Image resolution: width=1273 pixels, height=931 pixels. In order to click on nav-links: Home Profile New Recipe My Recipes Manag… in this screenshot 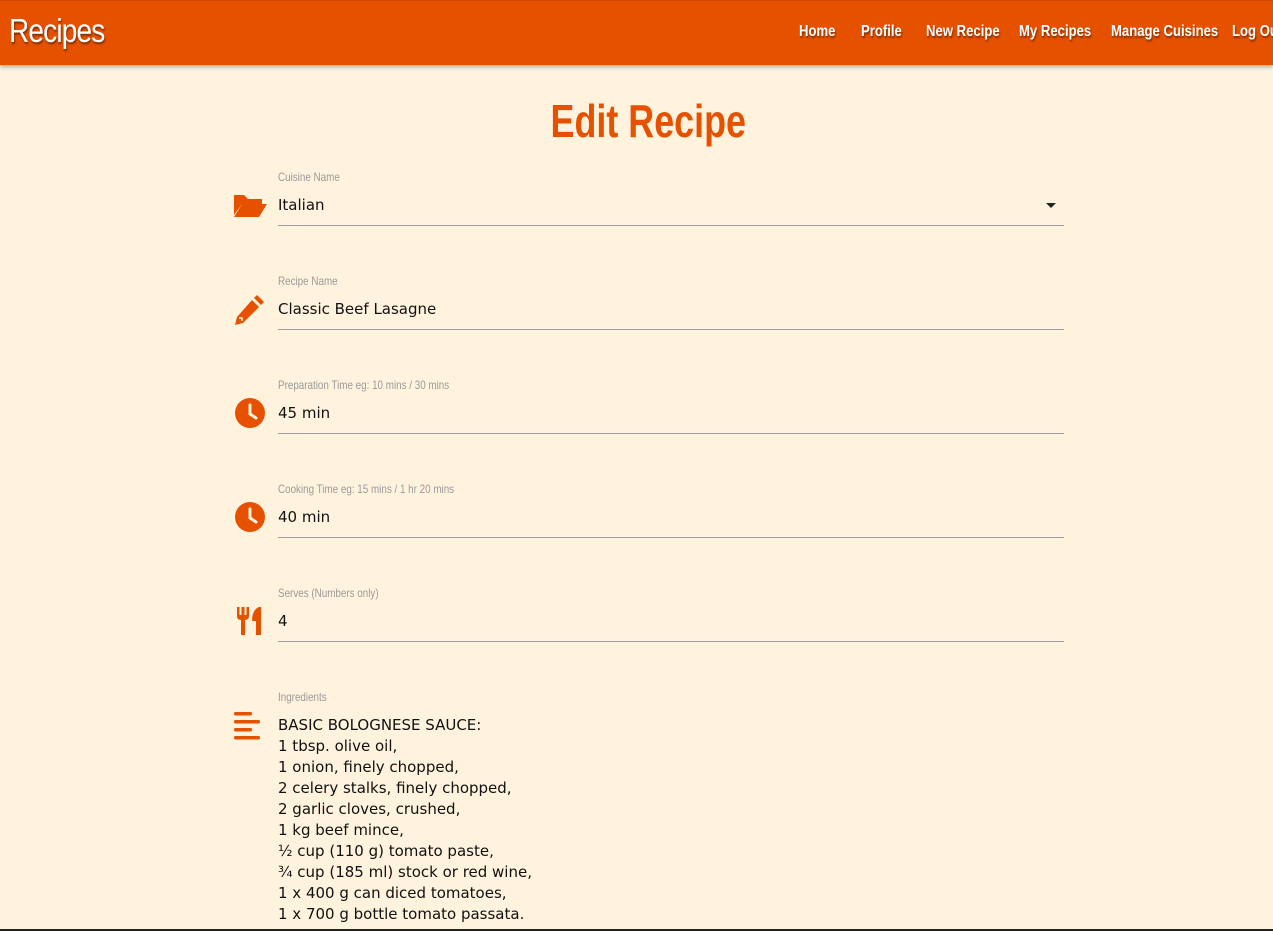, I will do `click(636, 33)`.